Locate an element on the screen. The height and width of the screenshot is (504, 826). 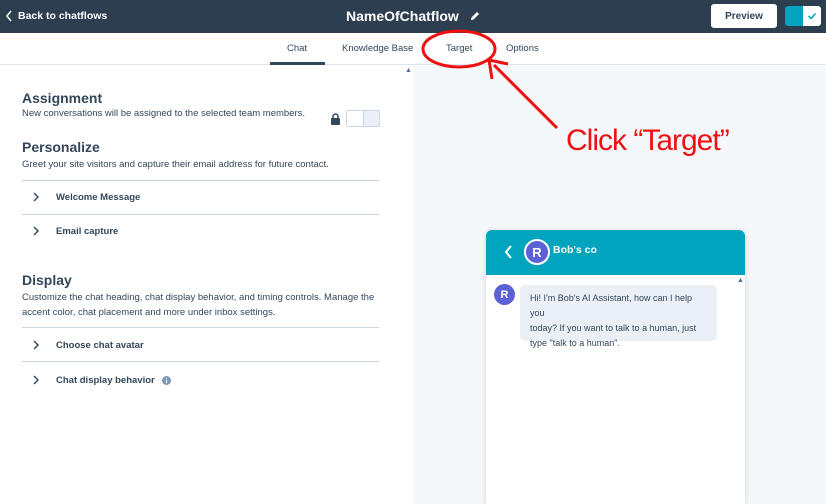
chat-display-behavior-row: Chat display behavior is located at coordinates (200, 380).